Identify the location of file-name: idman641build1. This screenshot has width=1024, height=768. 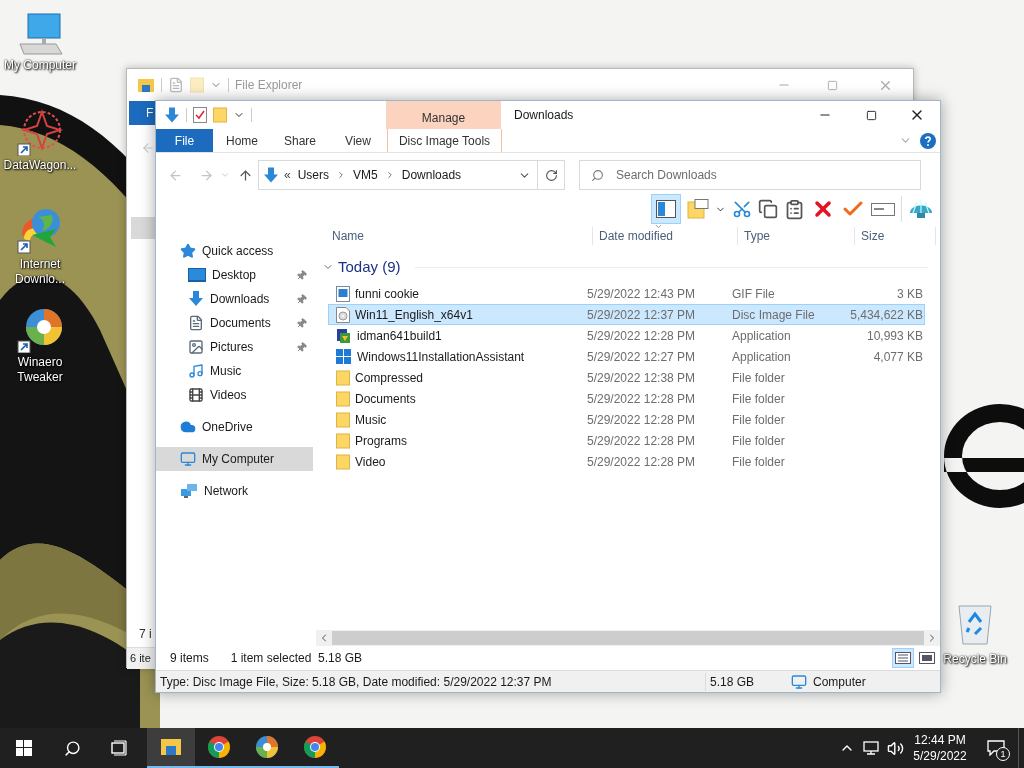
(399, 335).